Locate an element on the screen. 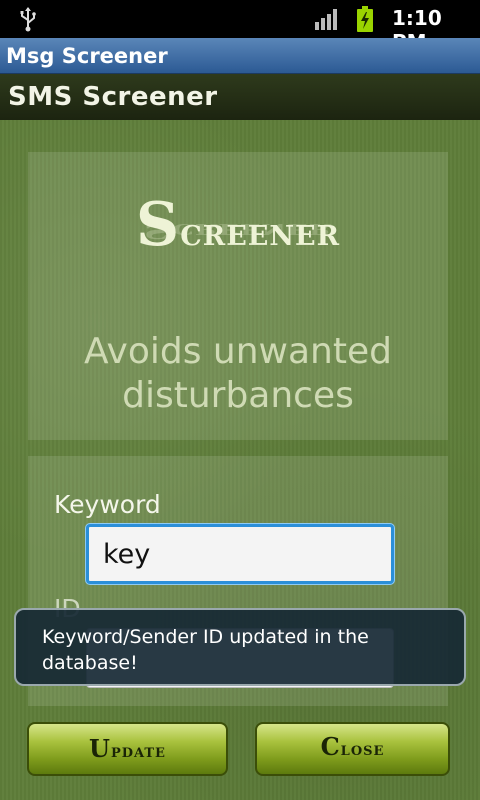 Image resolution: width=480 pixels, height=800 pixels. logo-reflection: Screener is located at coordinates (238, 233).